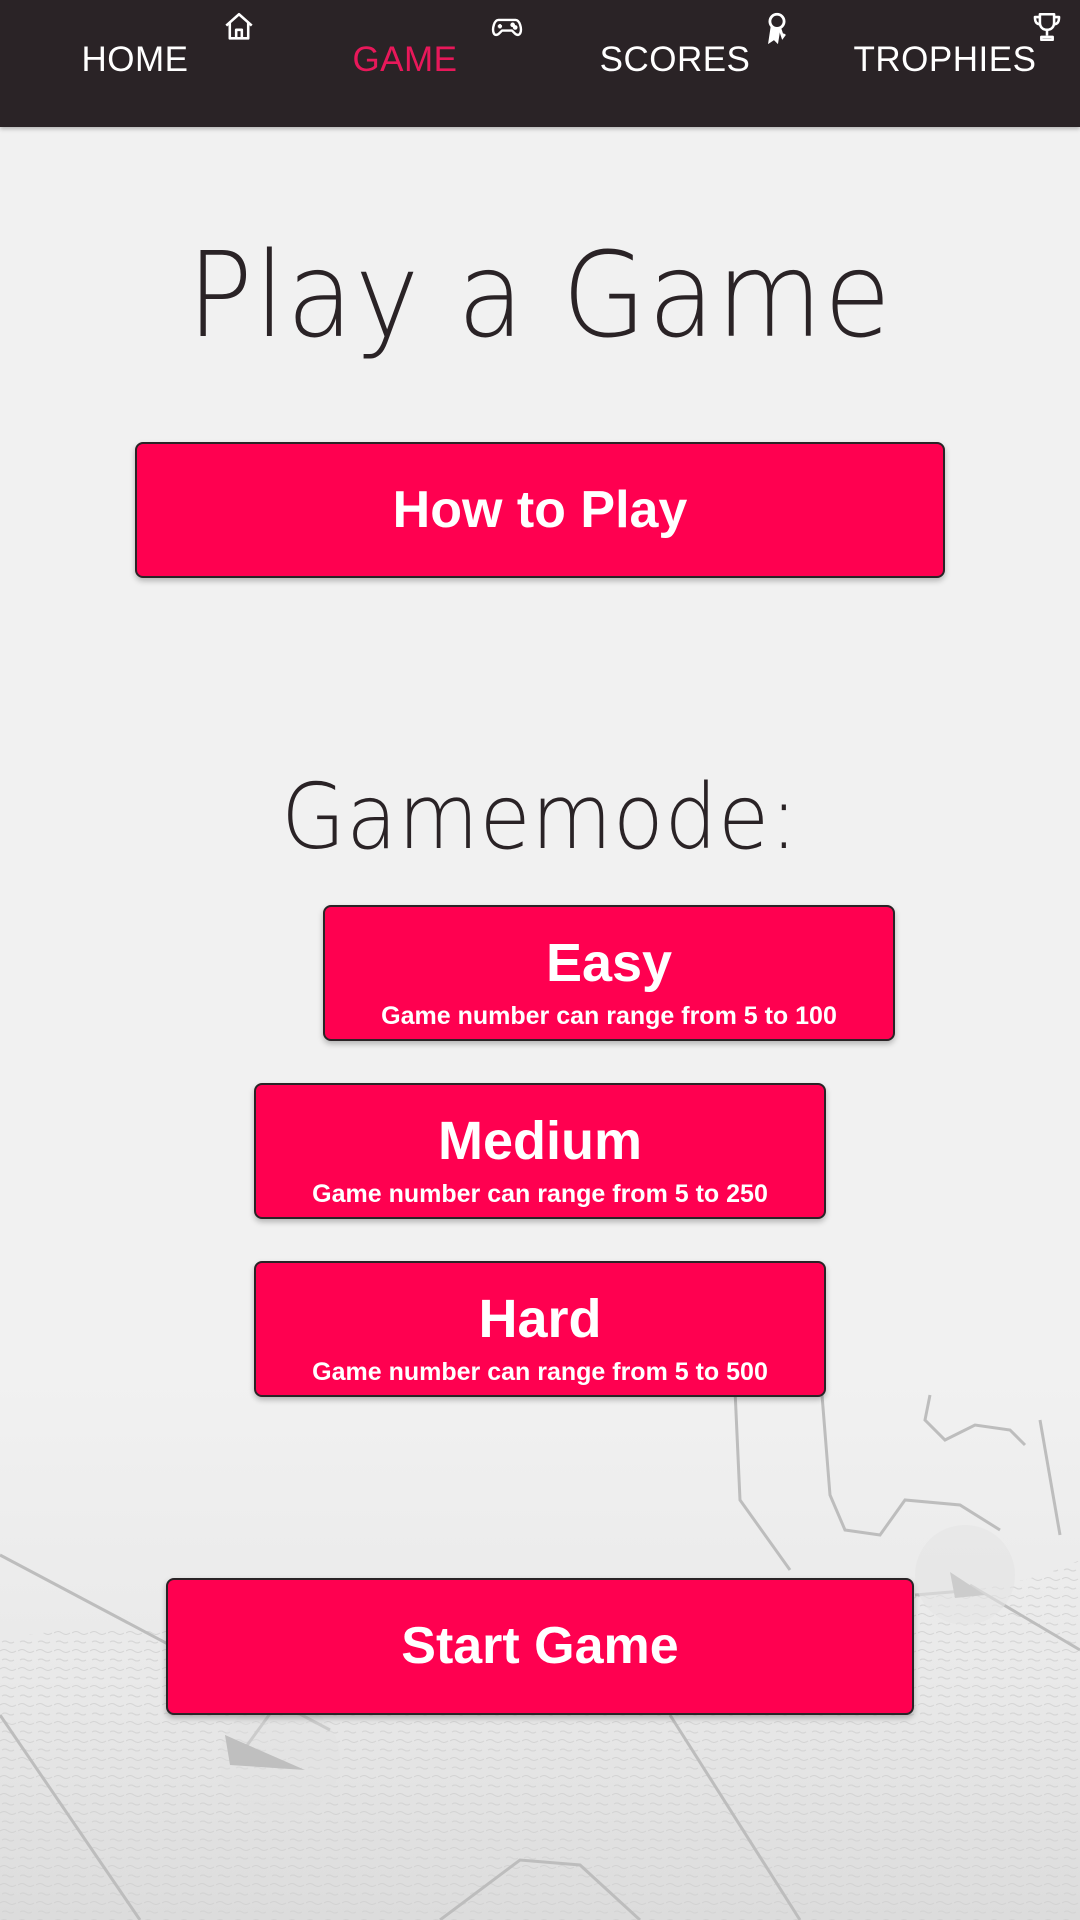  I want to click on how-to-play-label: How to Play, so click(540, 510).